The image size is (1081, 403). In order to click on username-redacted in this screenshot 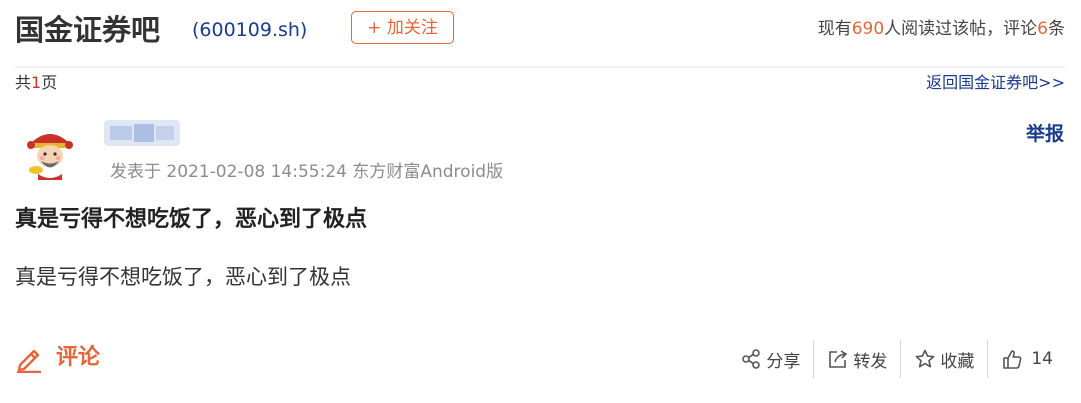, I will do `click(142, 133)`.